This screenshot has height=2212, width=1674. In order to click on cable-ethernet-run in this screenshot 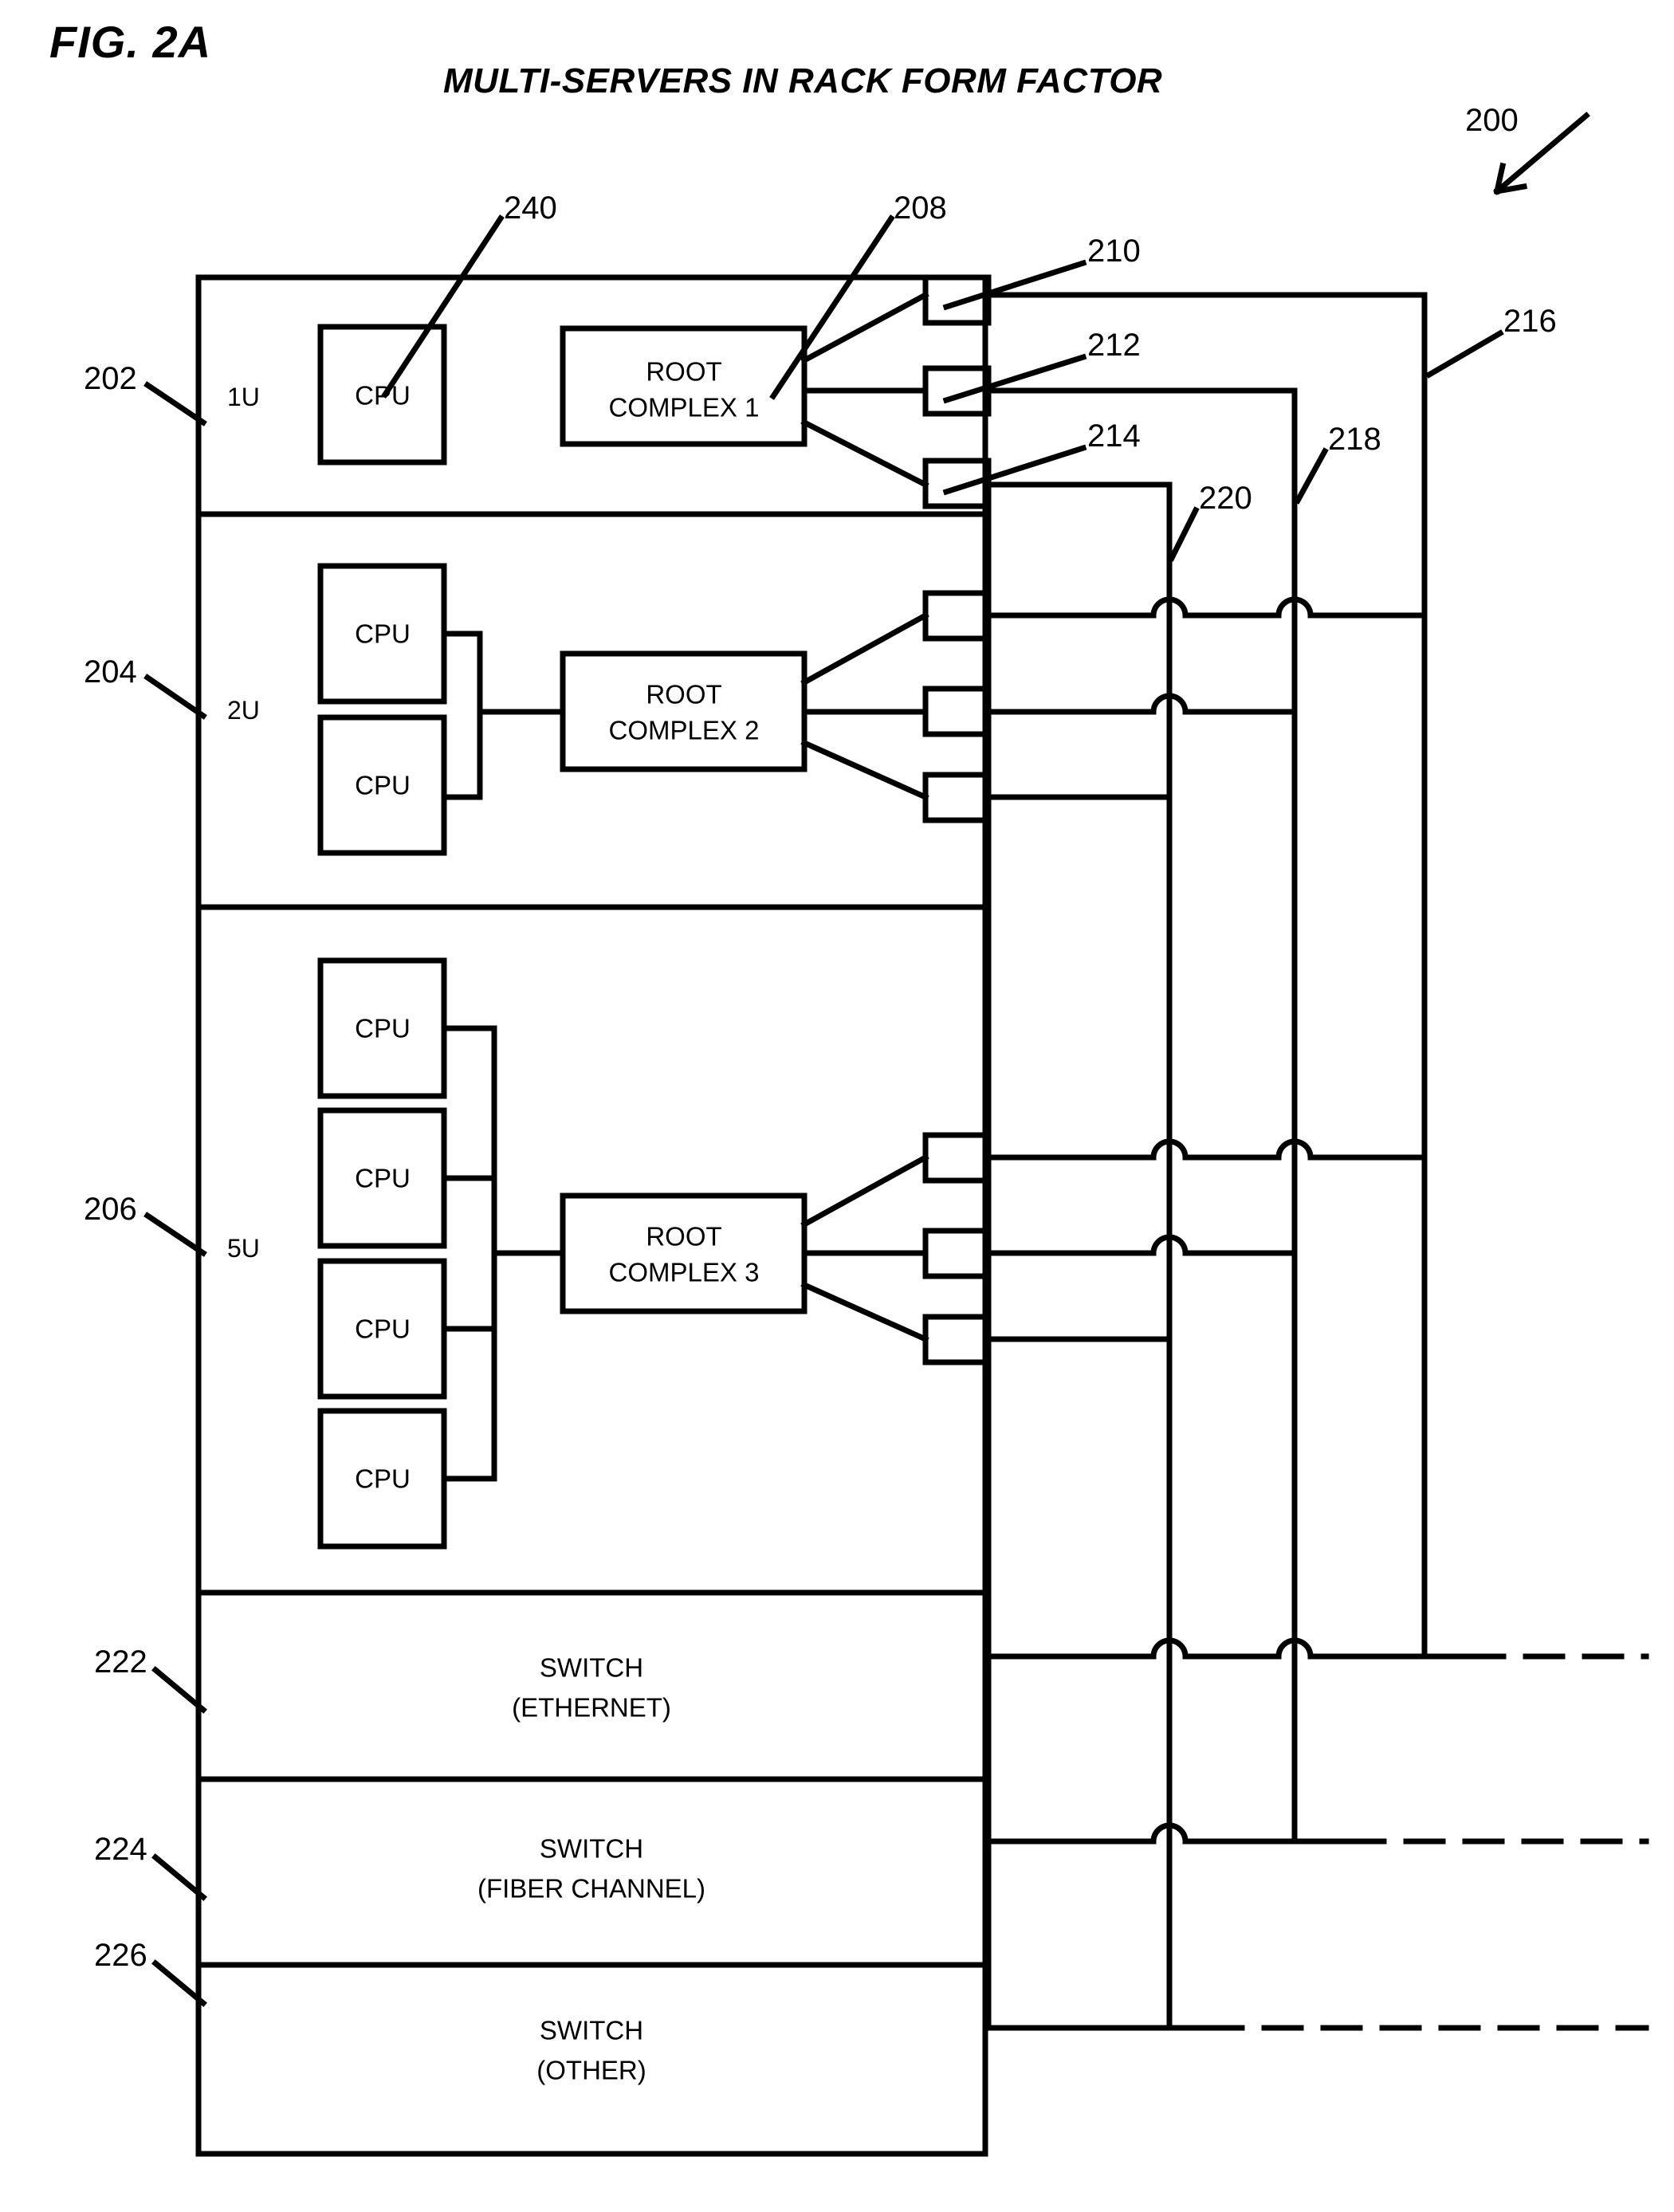, I will do `click(1226, 1648)`.